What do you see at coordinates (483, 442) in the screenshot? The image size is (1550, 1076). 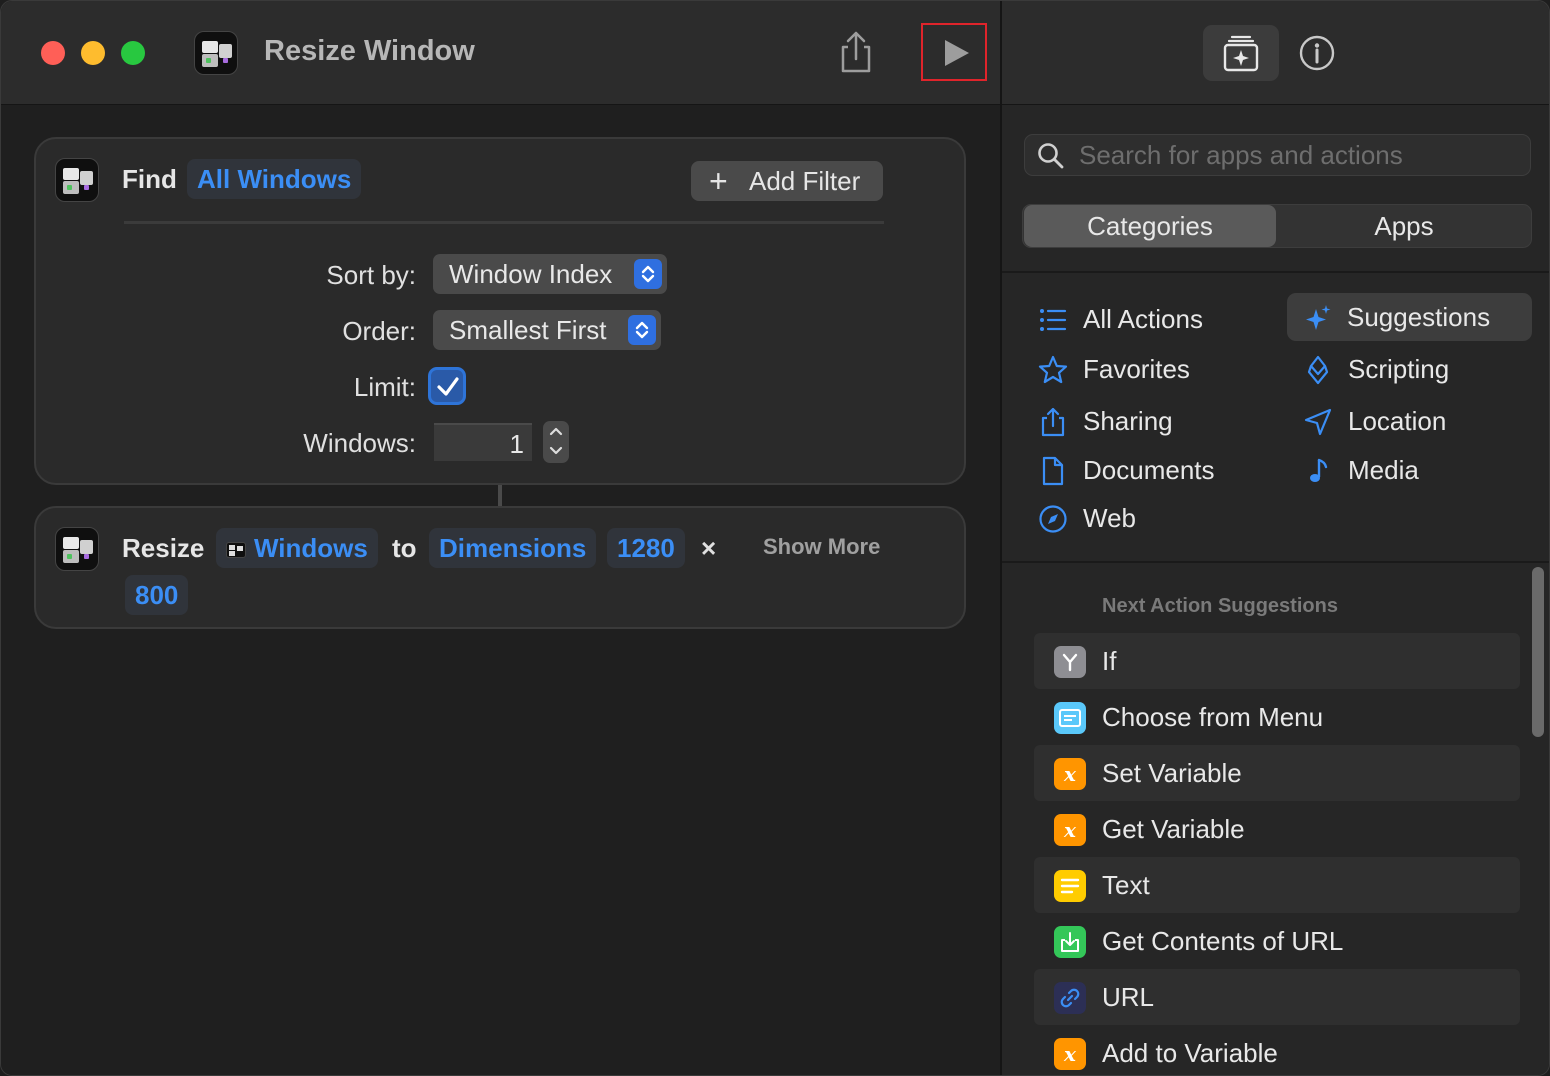 I see `windows-count-field: 1` at bounding box center [483, 442].